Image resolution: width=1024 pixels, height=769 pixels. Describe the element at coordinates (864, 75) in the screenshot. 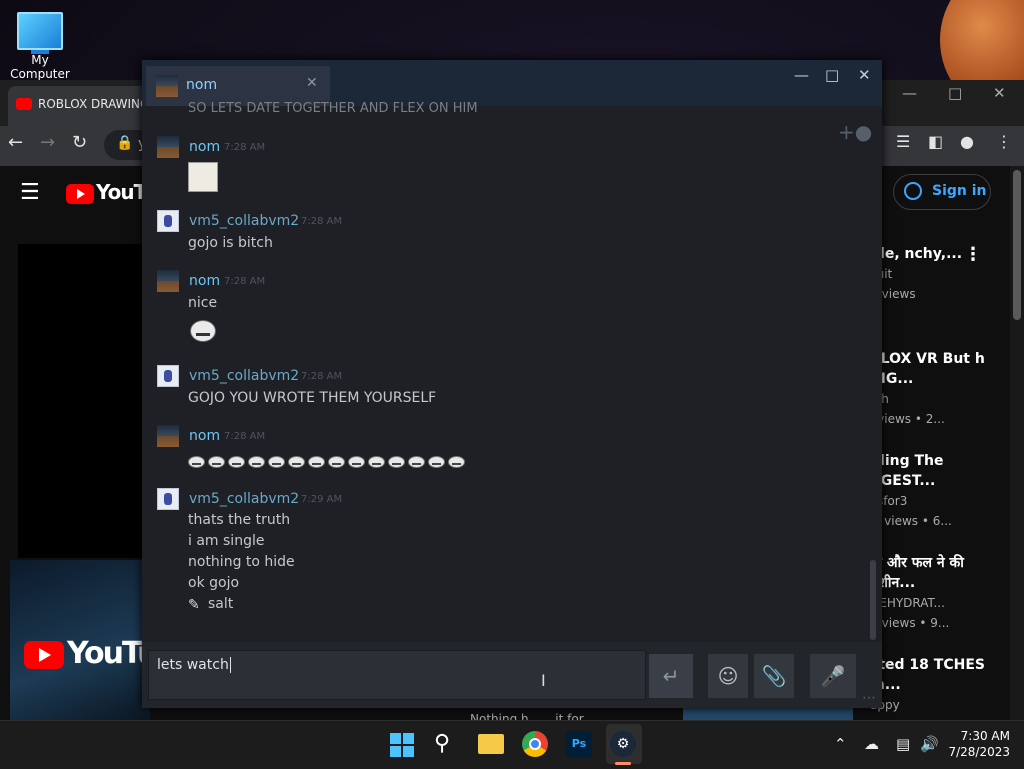

I see `steam-close-button: ✕` at that location.